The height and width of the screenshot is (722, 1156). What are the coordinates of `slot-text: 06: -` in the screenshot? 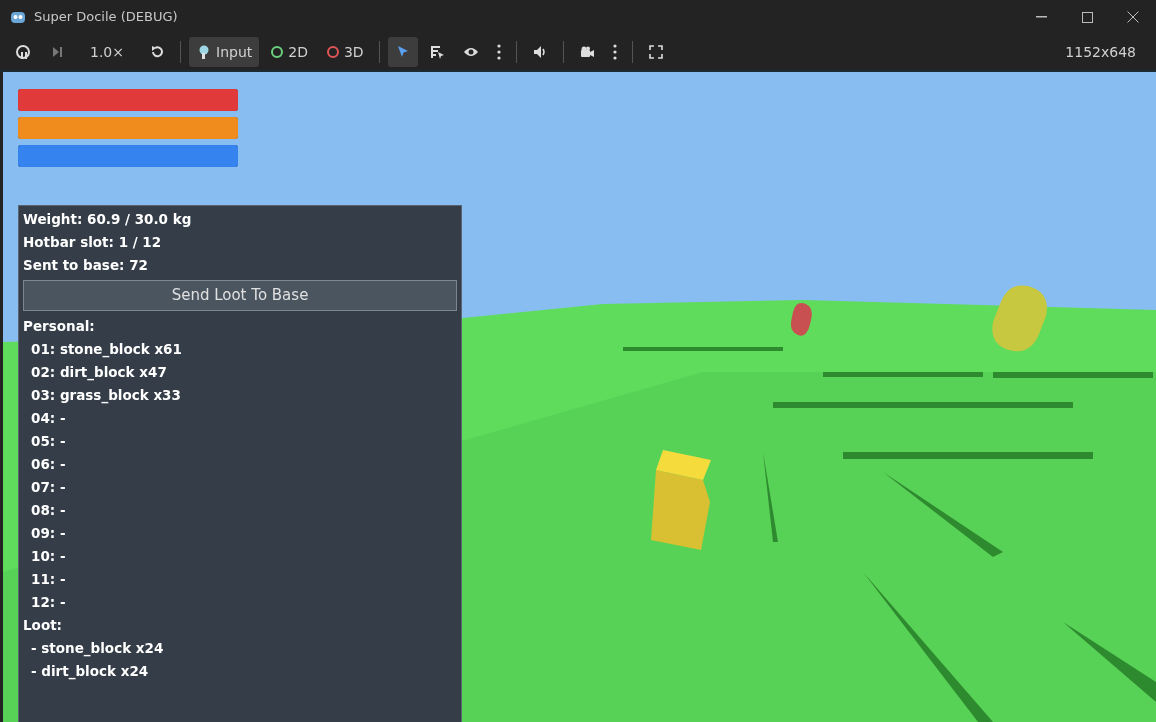 It's located at (48, 464).